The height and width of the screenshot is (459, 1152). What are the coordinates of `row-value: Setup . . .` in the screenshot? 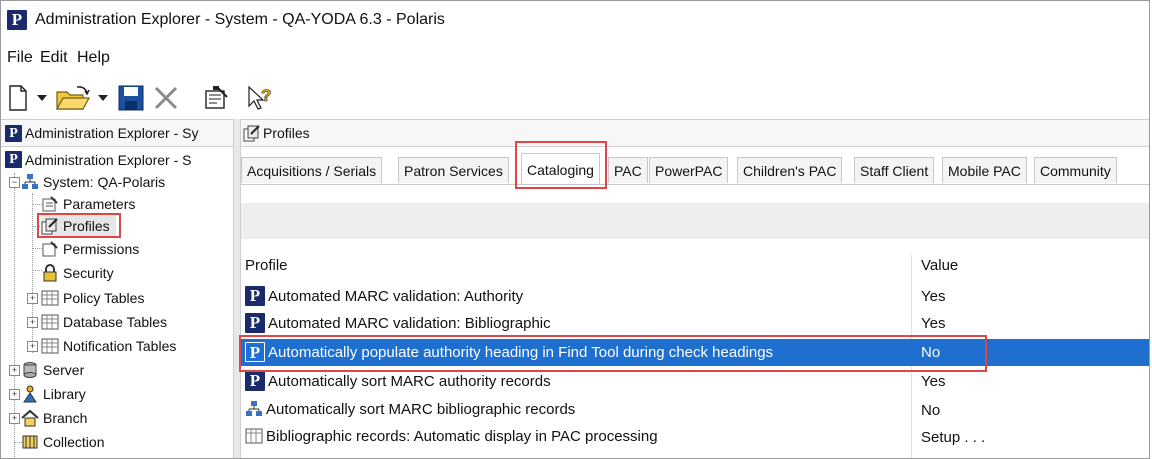 It's located at (953, 437).